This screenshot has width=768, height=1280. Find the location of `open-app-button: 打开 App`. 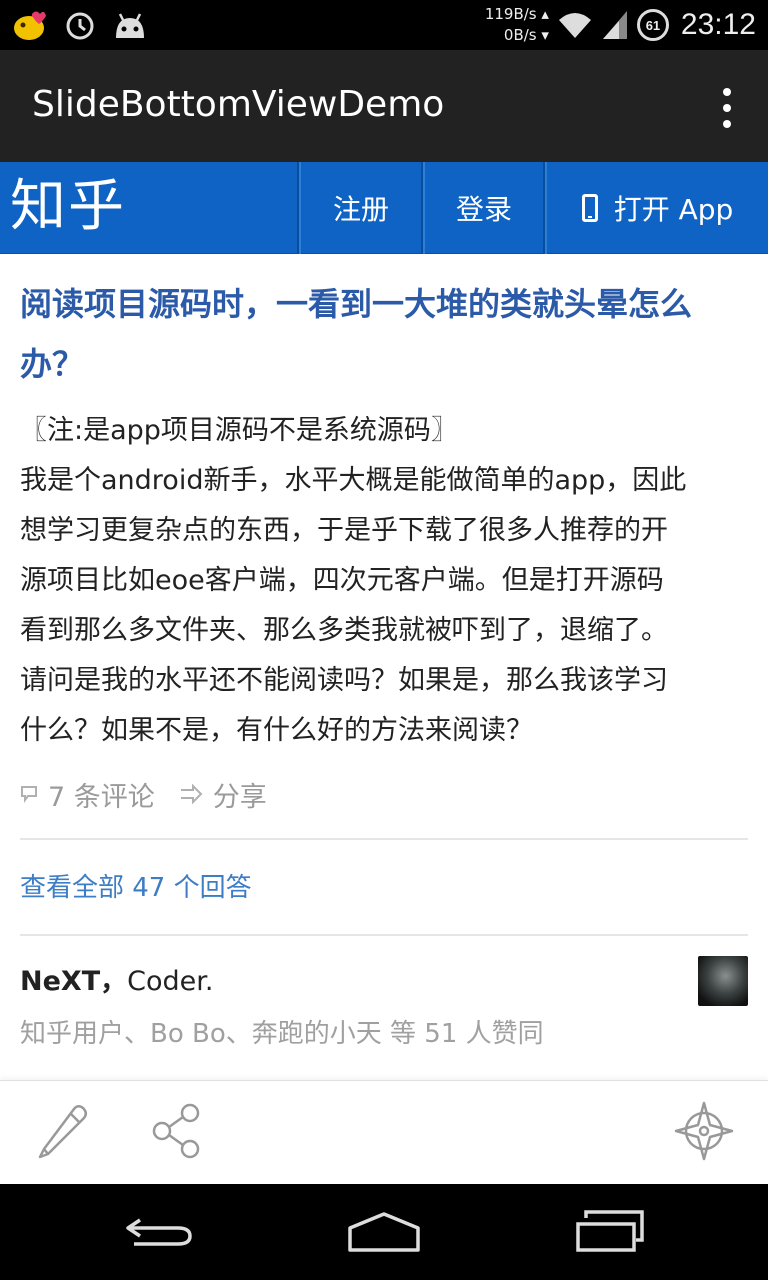

open-app-button: 打开 App is located at coordinates (656, 208).